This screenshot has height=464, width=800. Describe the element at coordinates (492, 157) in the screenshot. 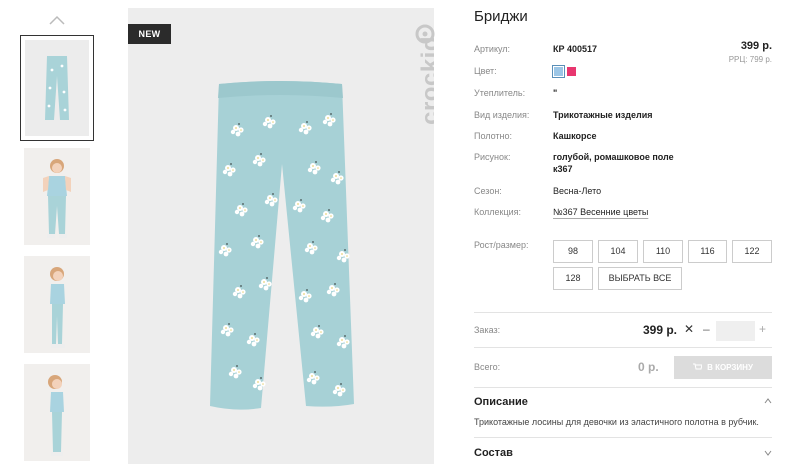

I see `pattern-label: Рисунок:` at that location.